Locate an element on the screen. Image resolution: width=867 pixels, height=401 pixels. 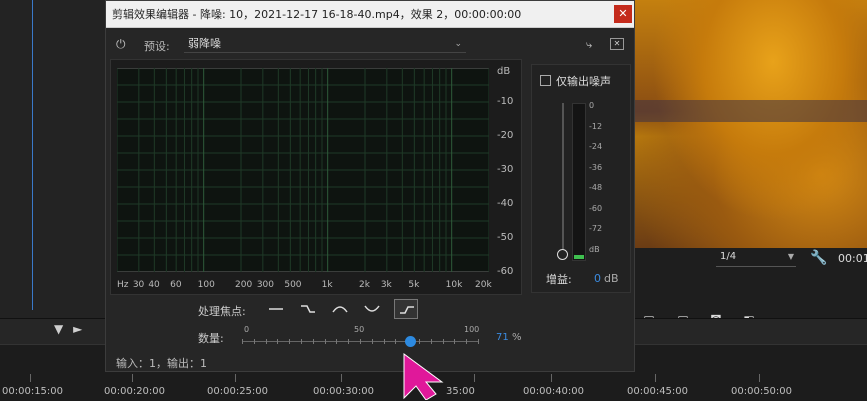
amount-slider-handle is located at coordinates (410, 341).